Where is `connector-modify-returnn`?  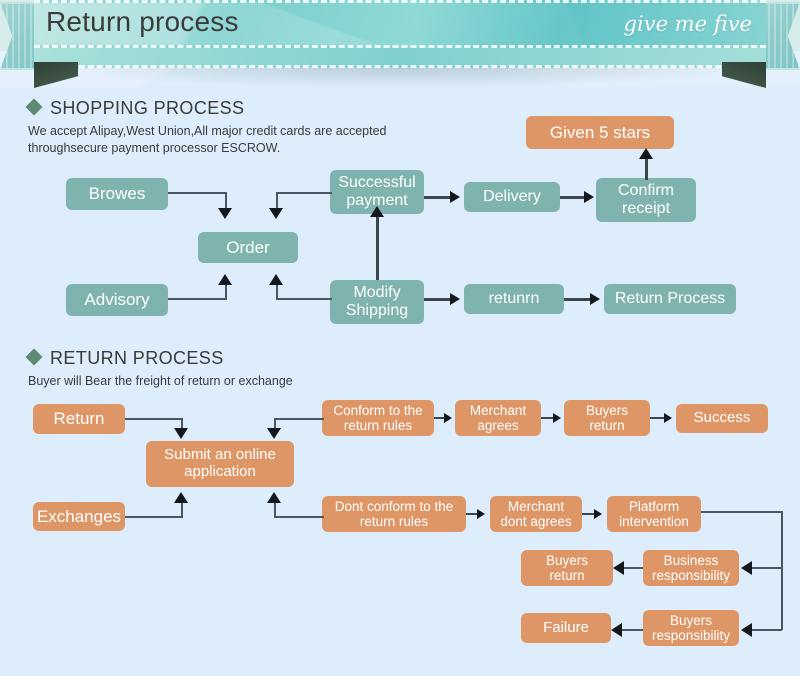 connector-modify-returnn is located at coordinates (438, 299).